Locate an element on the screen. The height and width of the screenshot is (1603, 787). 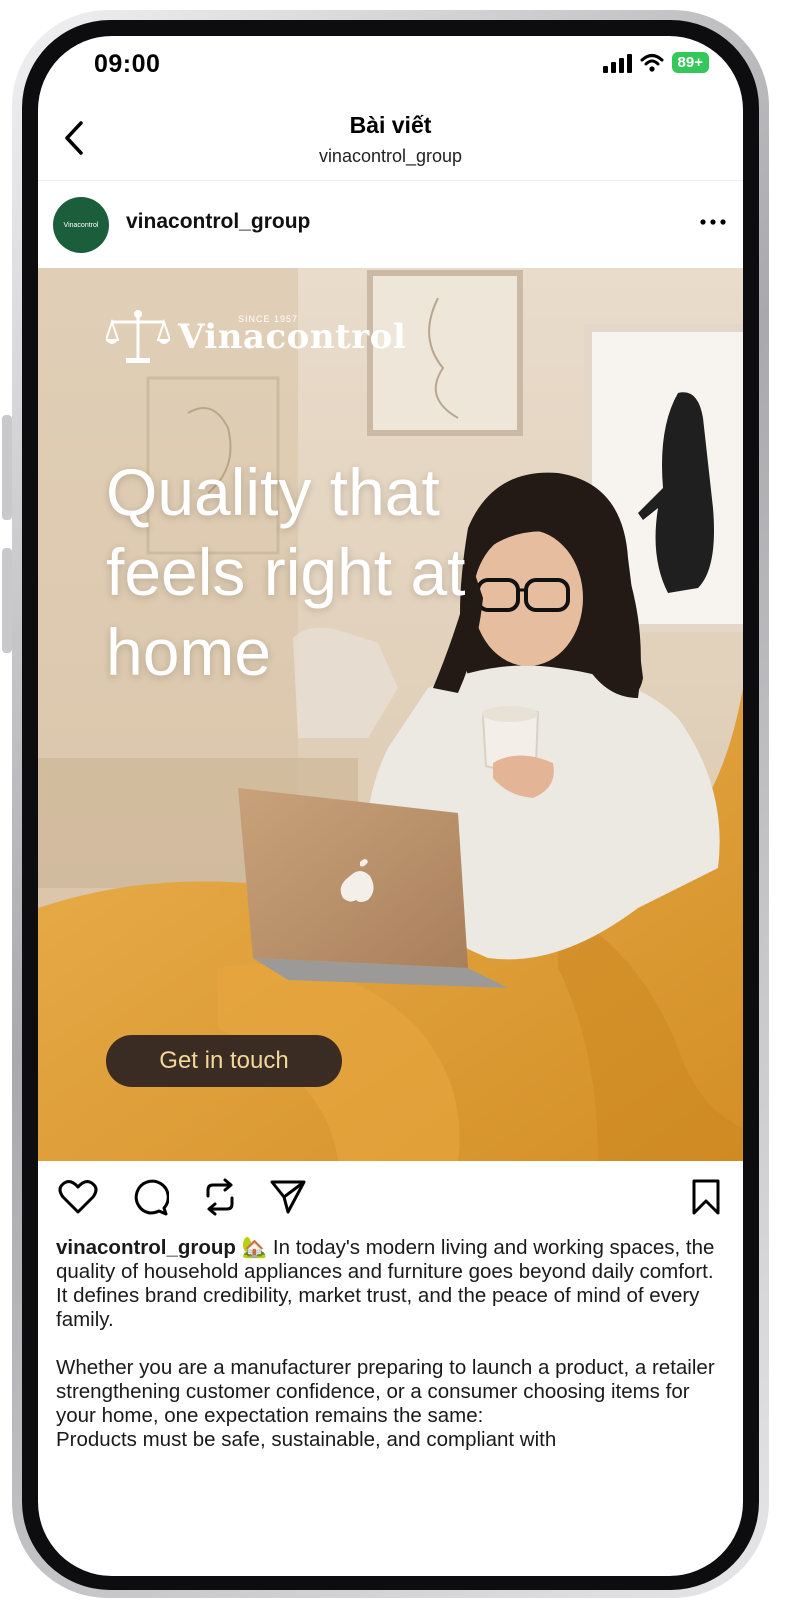
signal-icon is located at coordinates (617, 63).